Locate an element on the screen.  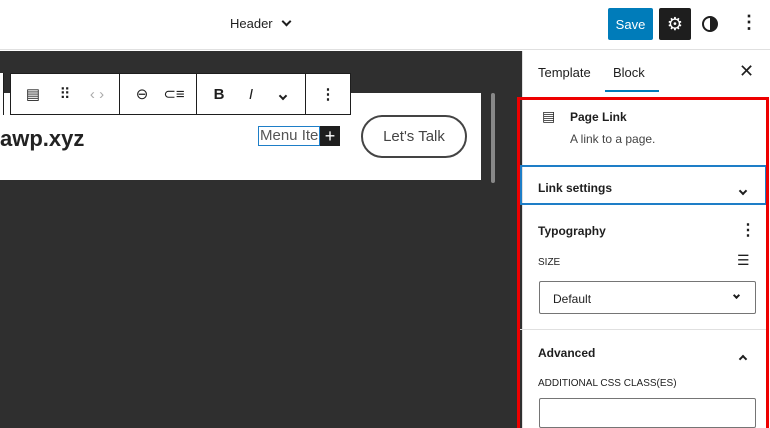
chevron-down-icon is located at coordinates (286, 21).